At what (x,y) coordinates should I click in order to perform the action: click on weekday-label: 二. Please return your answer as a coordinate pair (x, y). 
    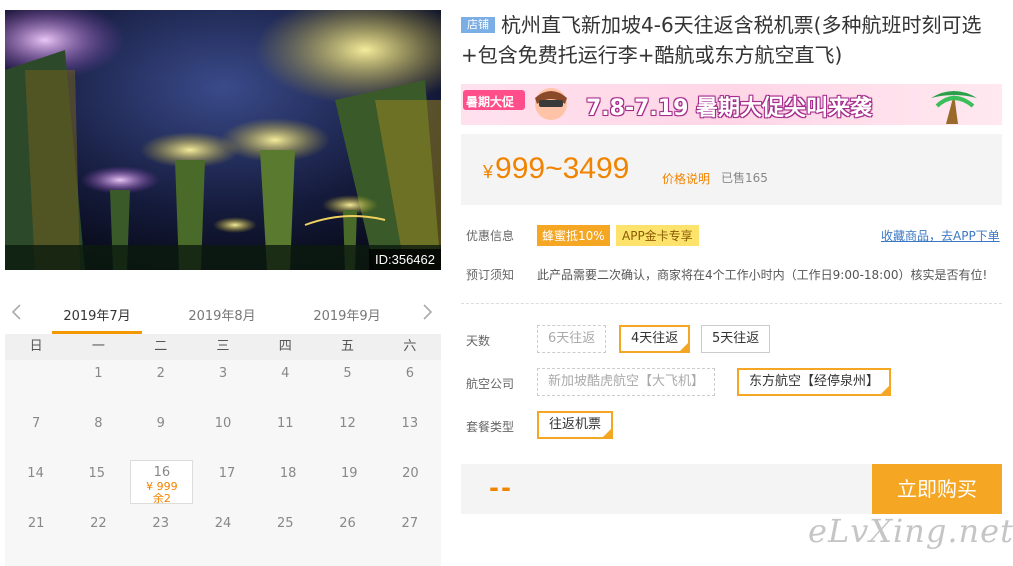
    Looking at the image, I should click on (161, 346).